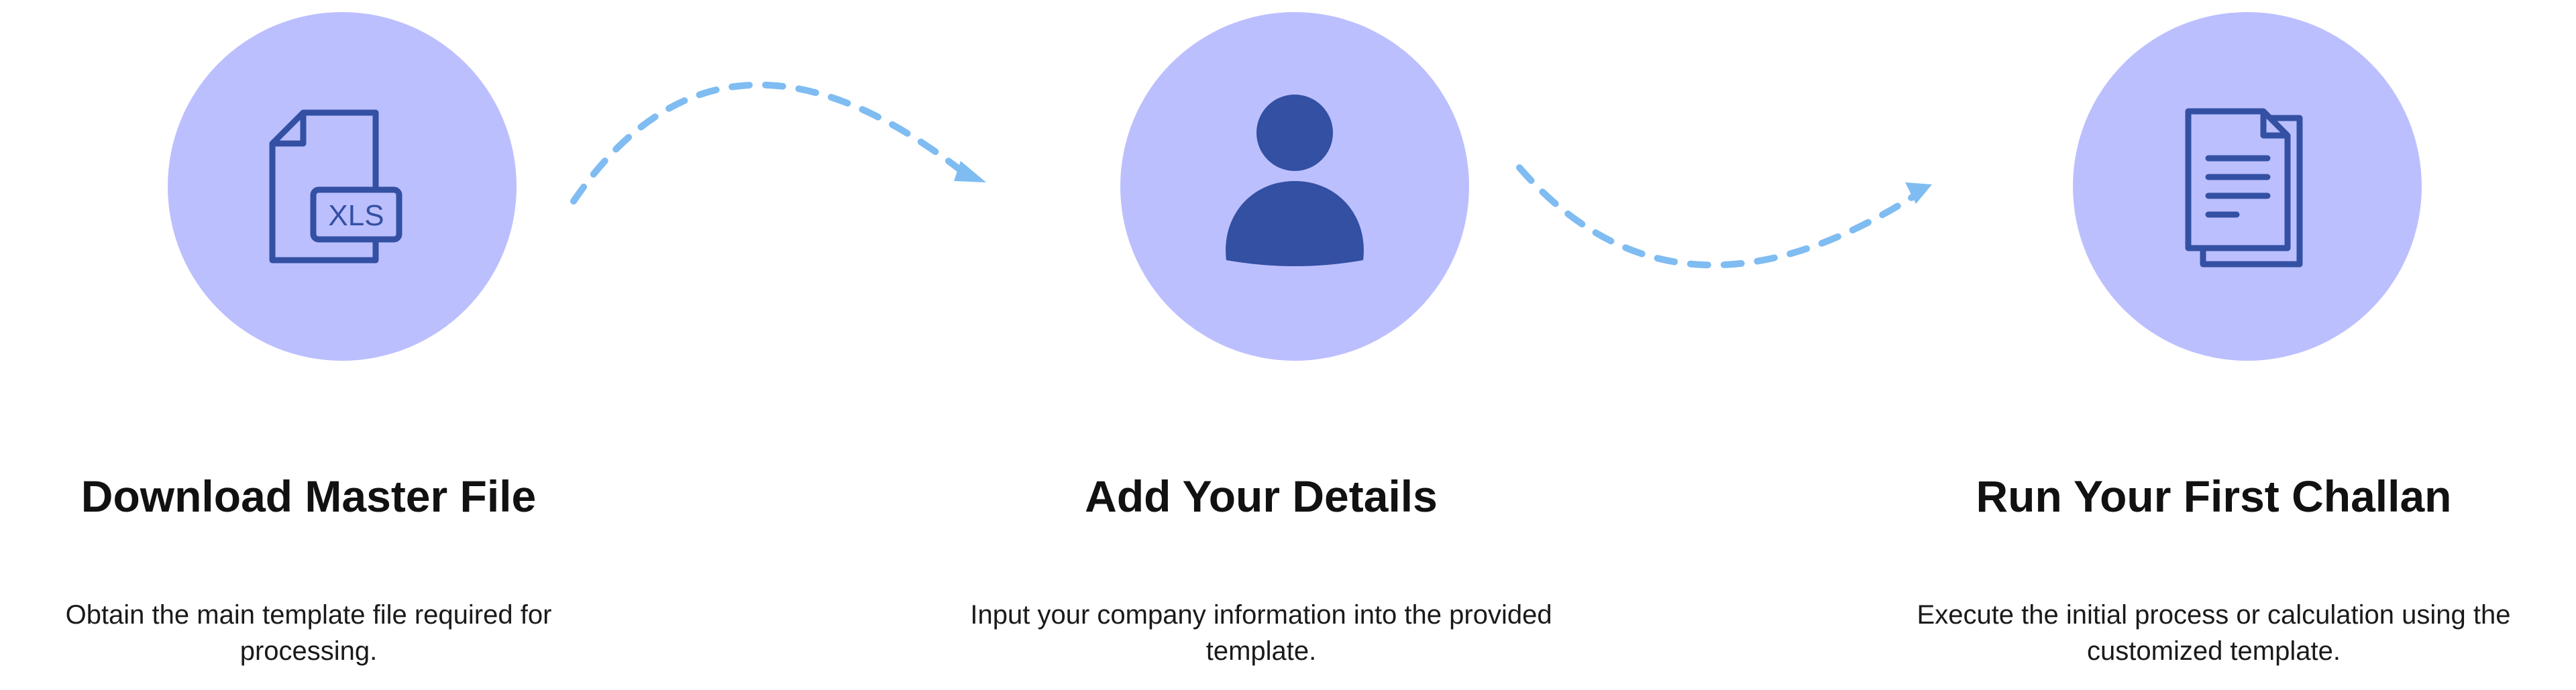  What do you see at coordinates (308, 496) in the screenshot?
I see `step-title: Download Master File` at bounding box center [308, 496].